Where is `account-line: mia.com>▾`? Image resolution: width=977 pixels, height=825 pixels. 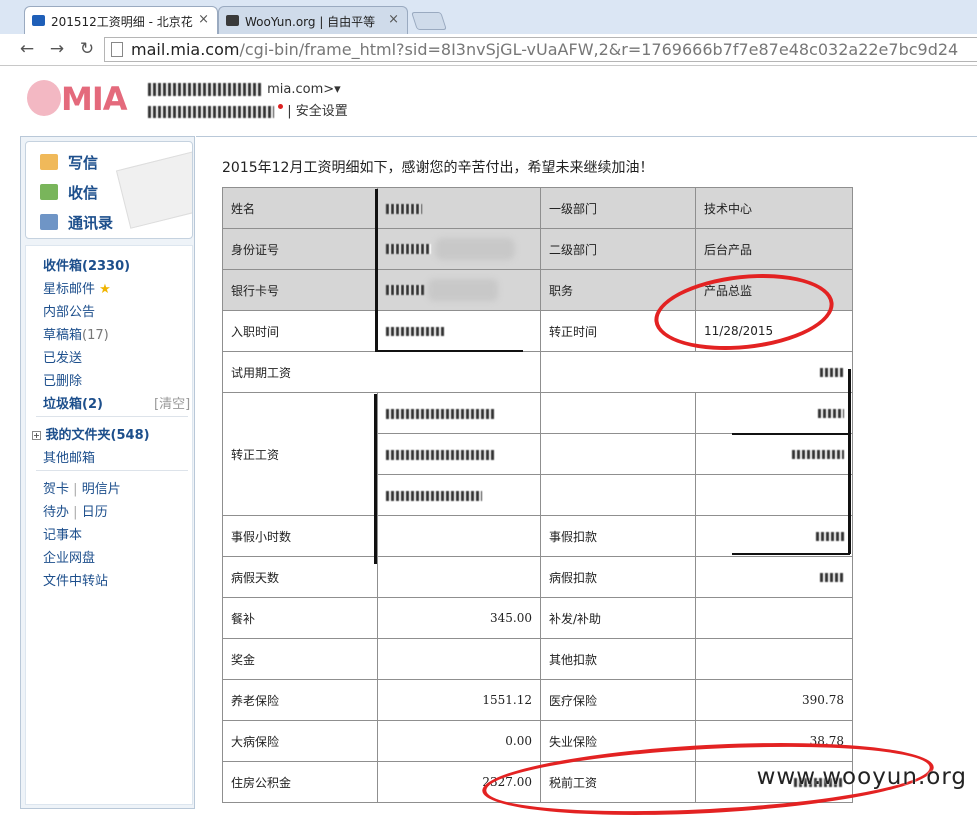 account-line: mia.com>▾ is located at coordinates (244, 89).